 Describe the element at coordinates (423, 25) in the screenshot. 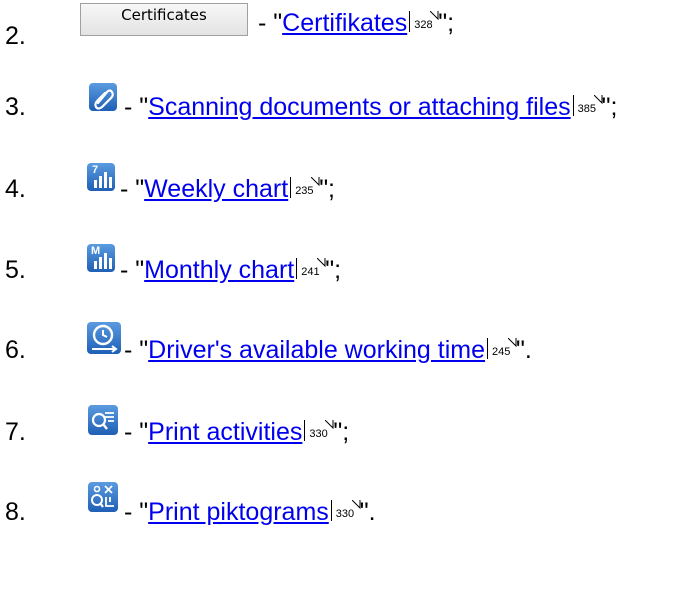

I see `page-number: 328` at that location.